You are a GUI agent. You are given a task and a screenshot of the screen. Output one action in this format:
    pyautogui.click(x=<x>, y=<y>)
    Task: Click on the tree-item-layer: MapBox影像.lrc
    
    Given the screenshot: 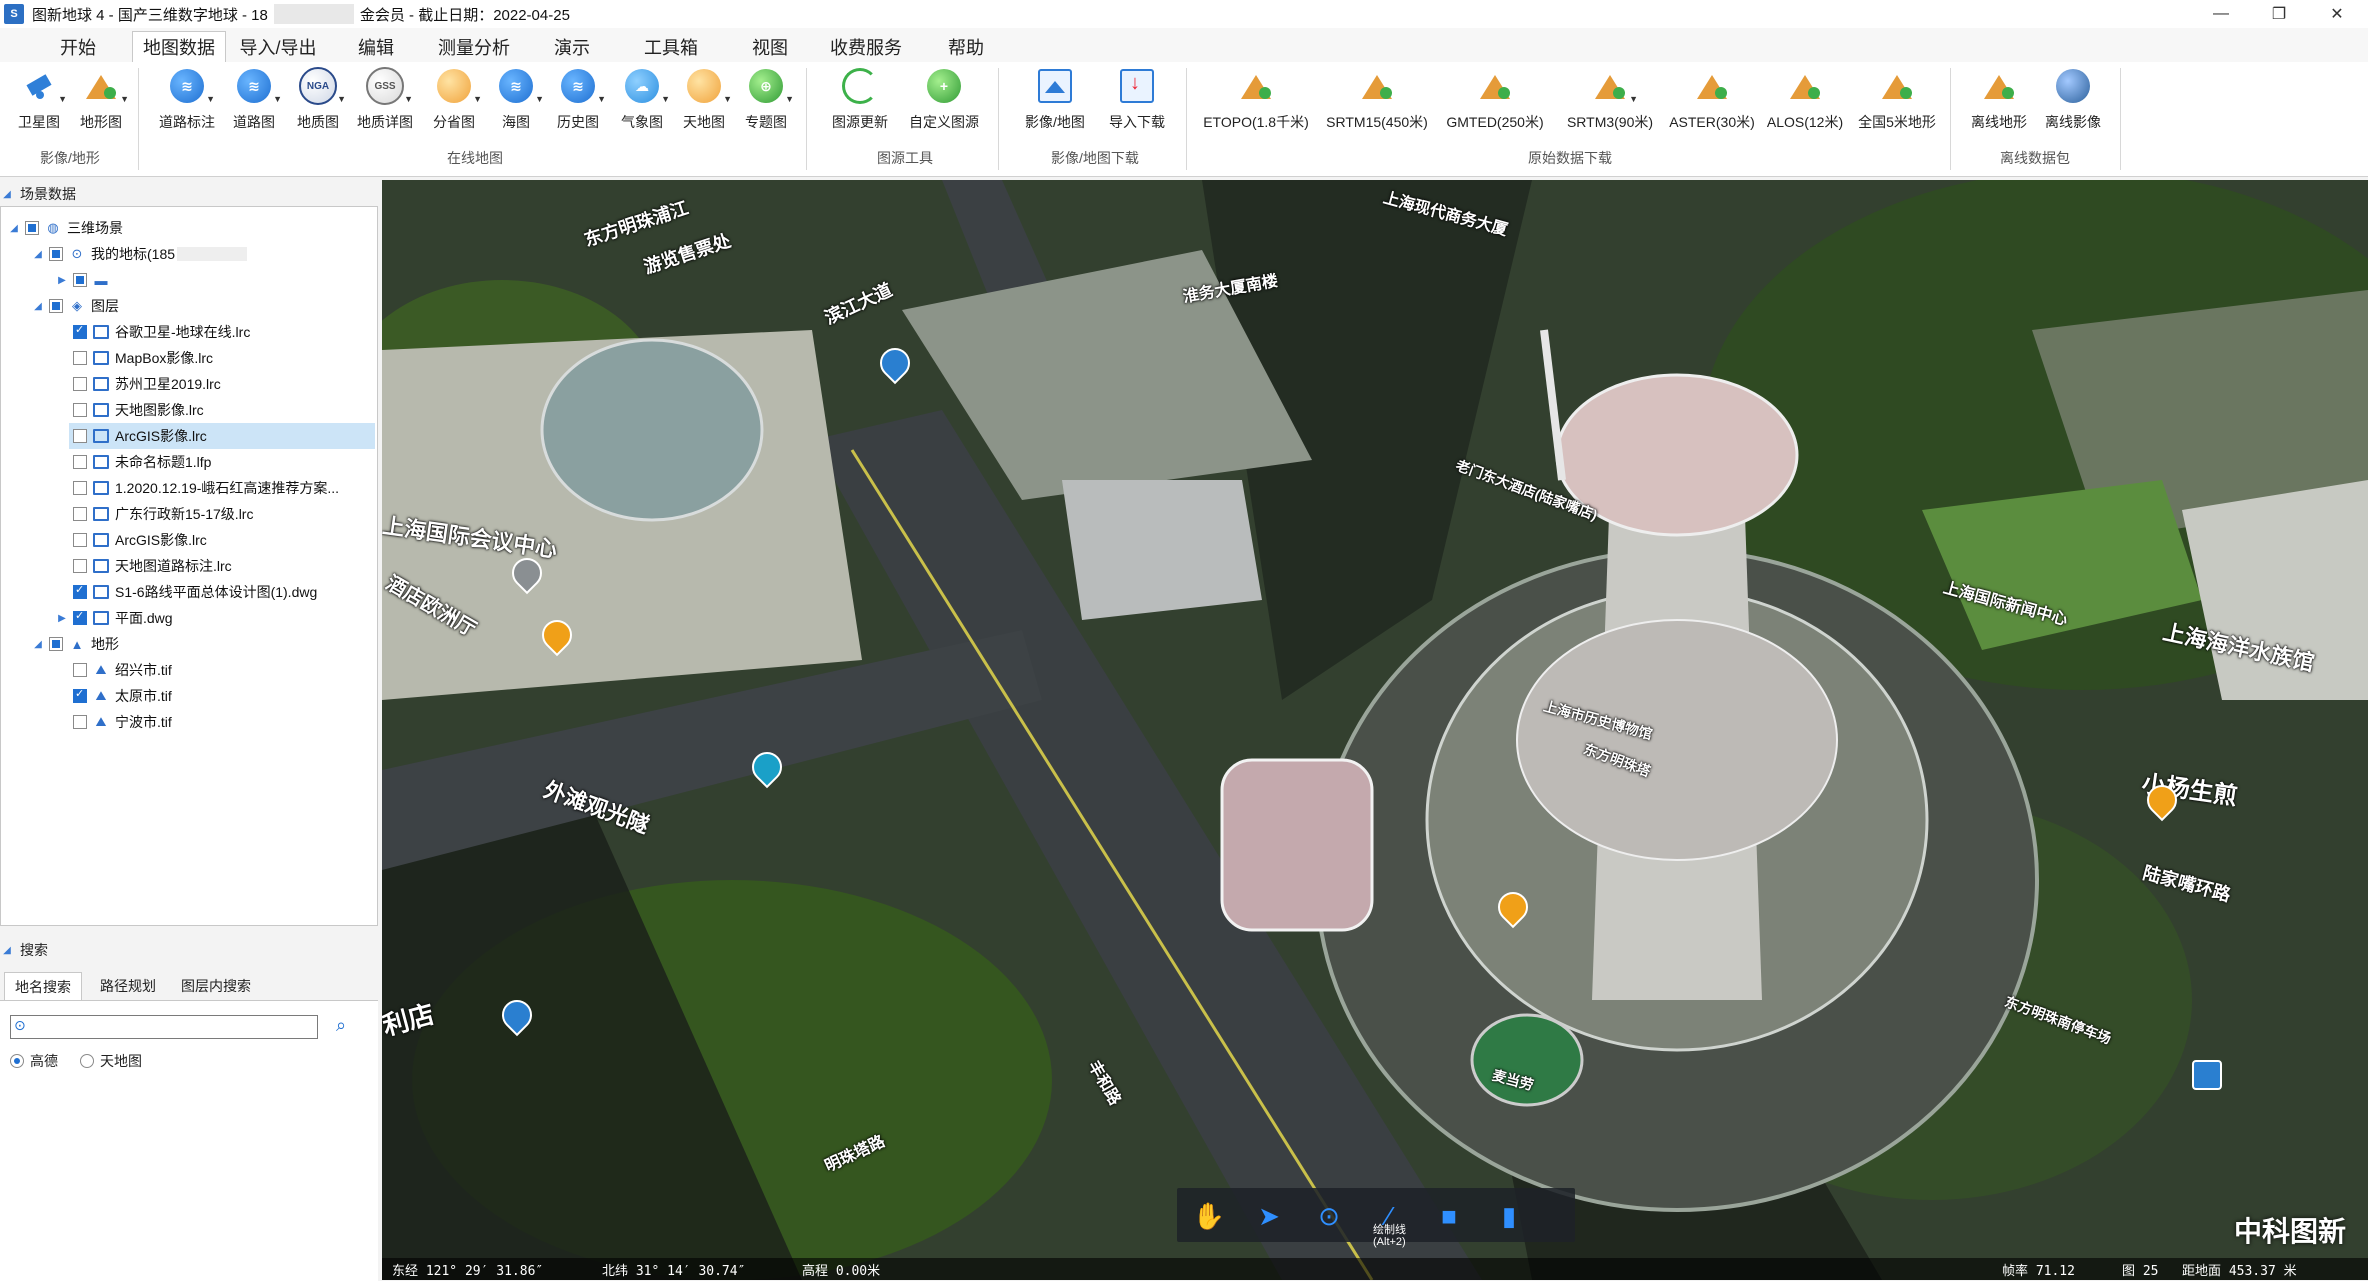 What is the action you would take?
    pyautogui.click(x=141, y=358)
    